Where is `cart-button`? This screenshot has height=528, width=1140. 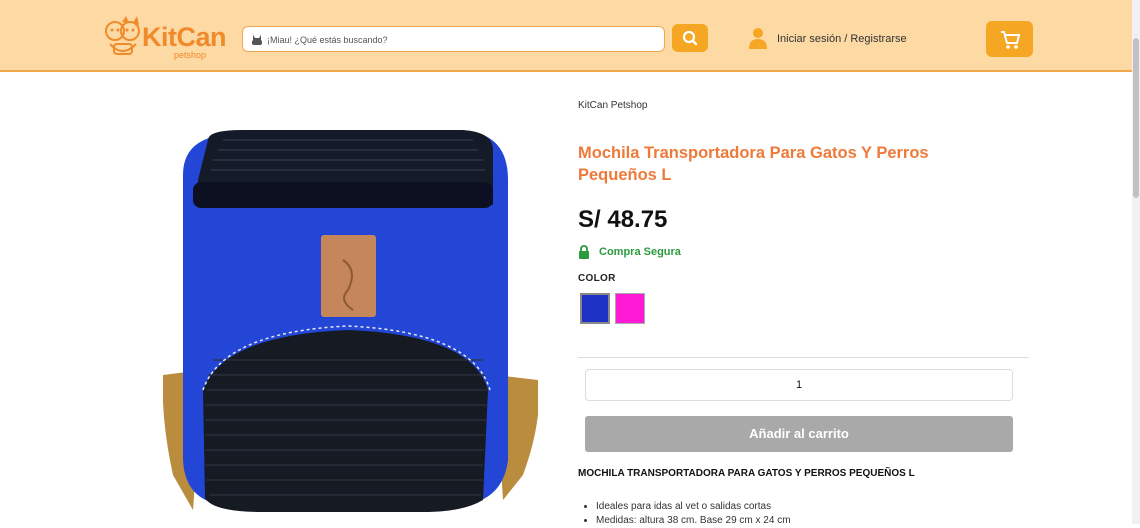
cart-button is located at coordinates (1009, 39).